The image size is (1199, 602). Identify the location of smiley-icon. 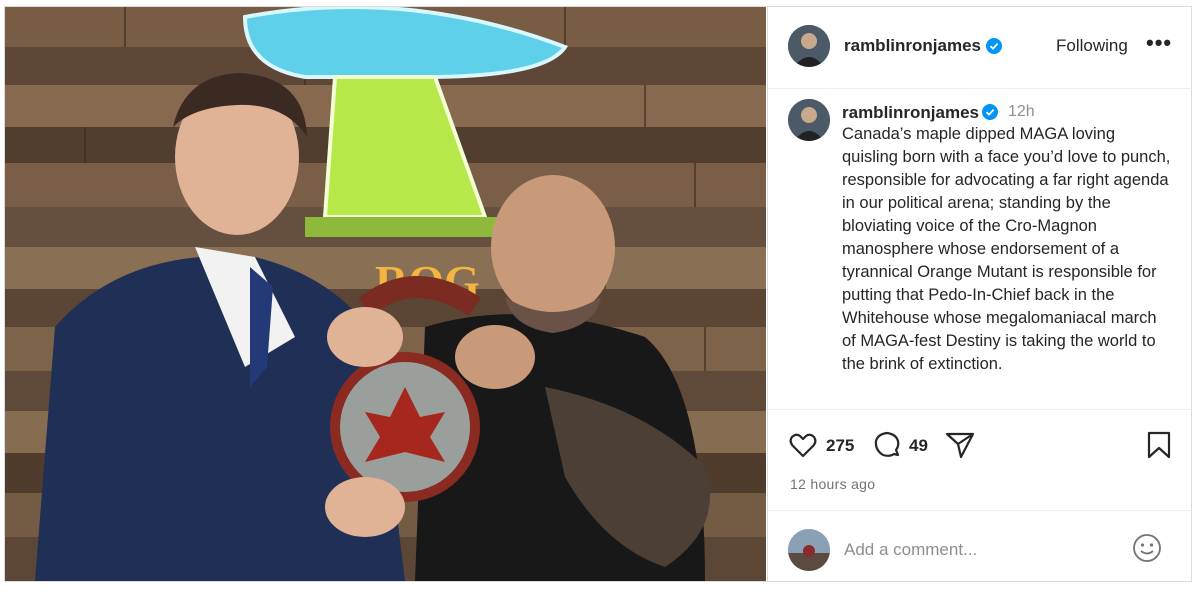
(1147, 548).